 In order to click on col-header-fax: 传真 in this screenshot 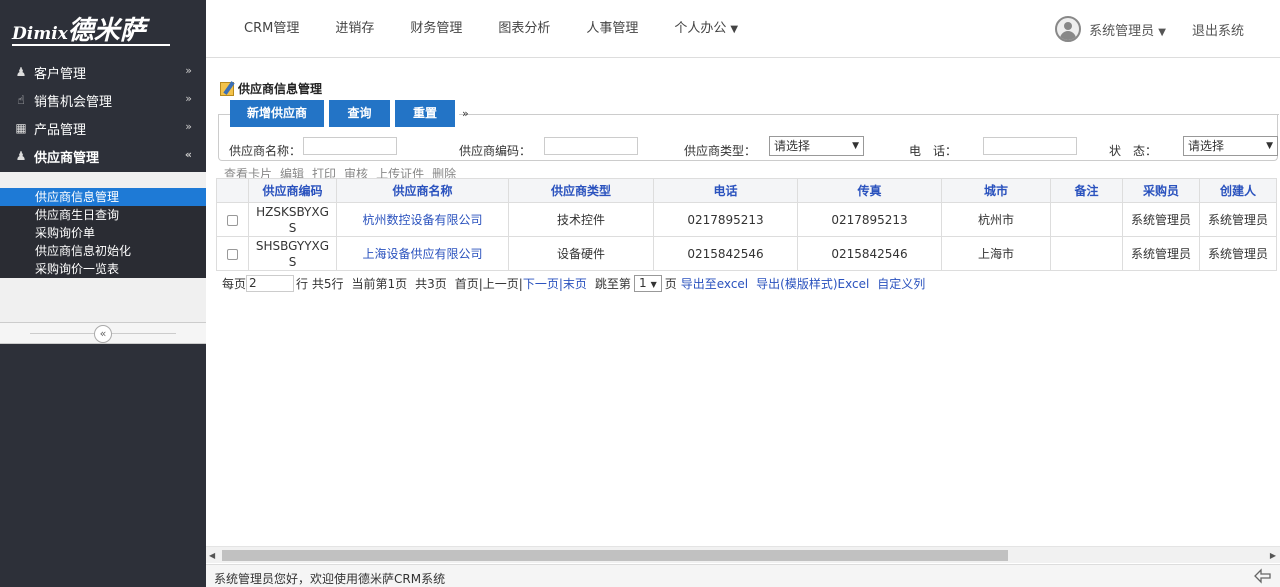, I will do `click(869, 190)`.